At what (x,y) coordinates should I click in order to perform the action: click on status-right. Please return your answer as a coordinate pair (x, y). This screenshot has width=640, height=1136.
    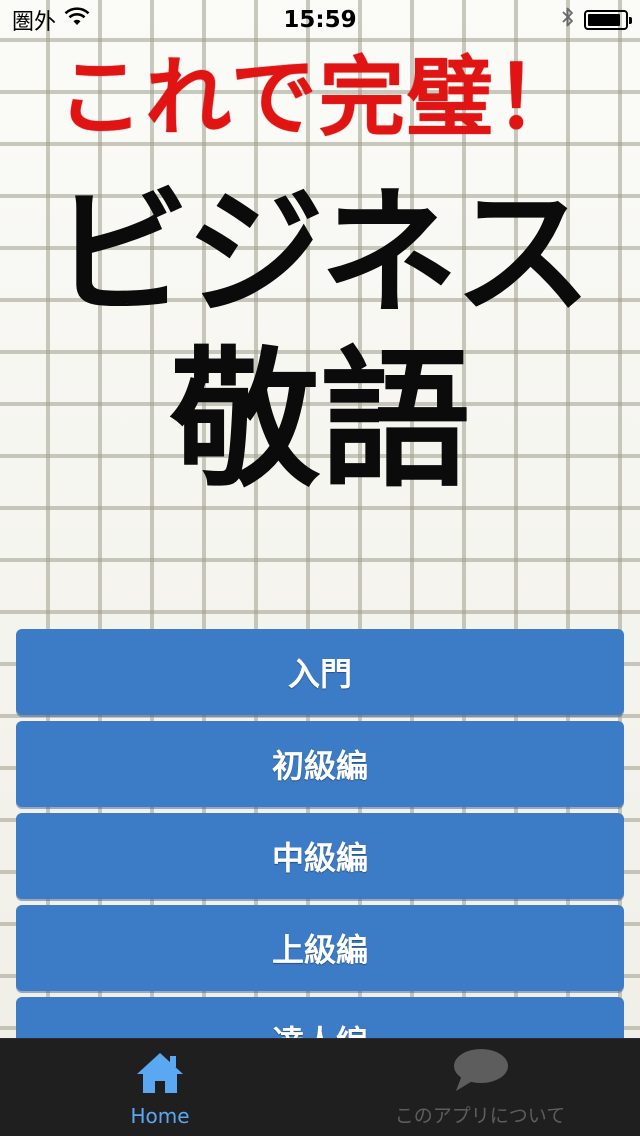
    Looking at the image, I should click on (596, 20).